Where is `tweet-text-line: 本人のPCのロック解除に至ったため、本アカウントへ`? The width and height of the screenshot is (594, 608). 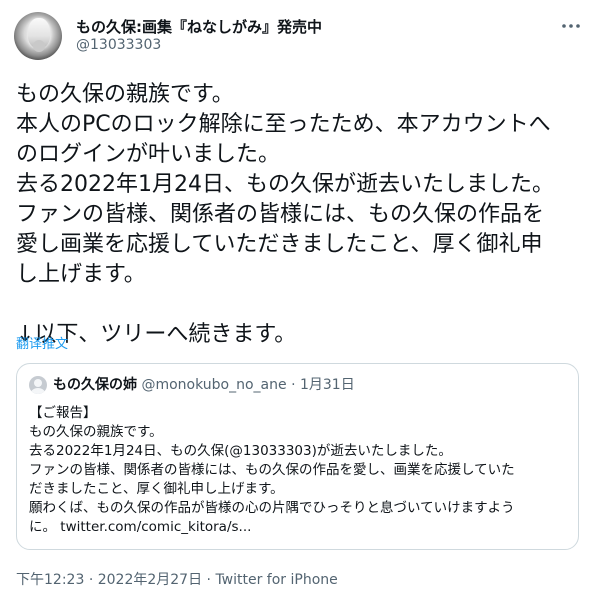 tweet-text-line: 本人のPCのロック解除に至ったため、本アカウントへ is located at coordinates (283, 124).